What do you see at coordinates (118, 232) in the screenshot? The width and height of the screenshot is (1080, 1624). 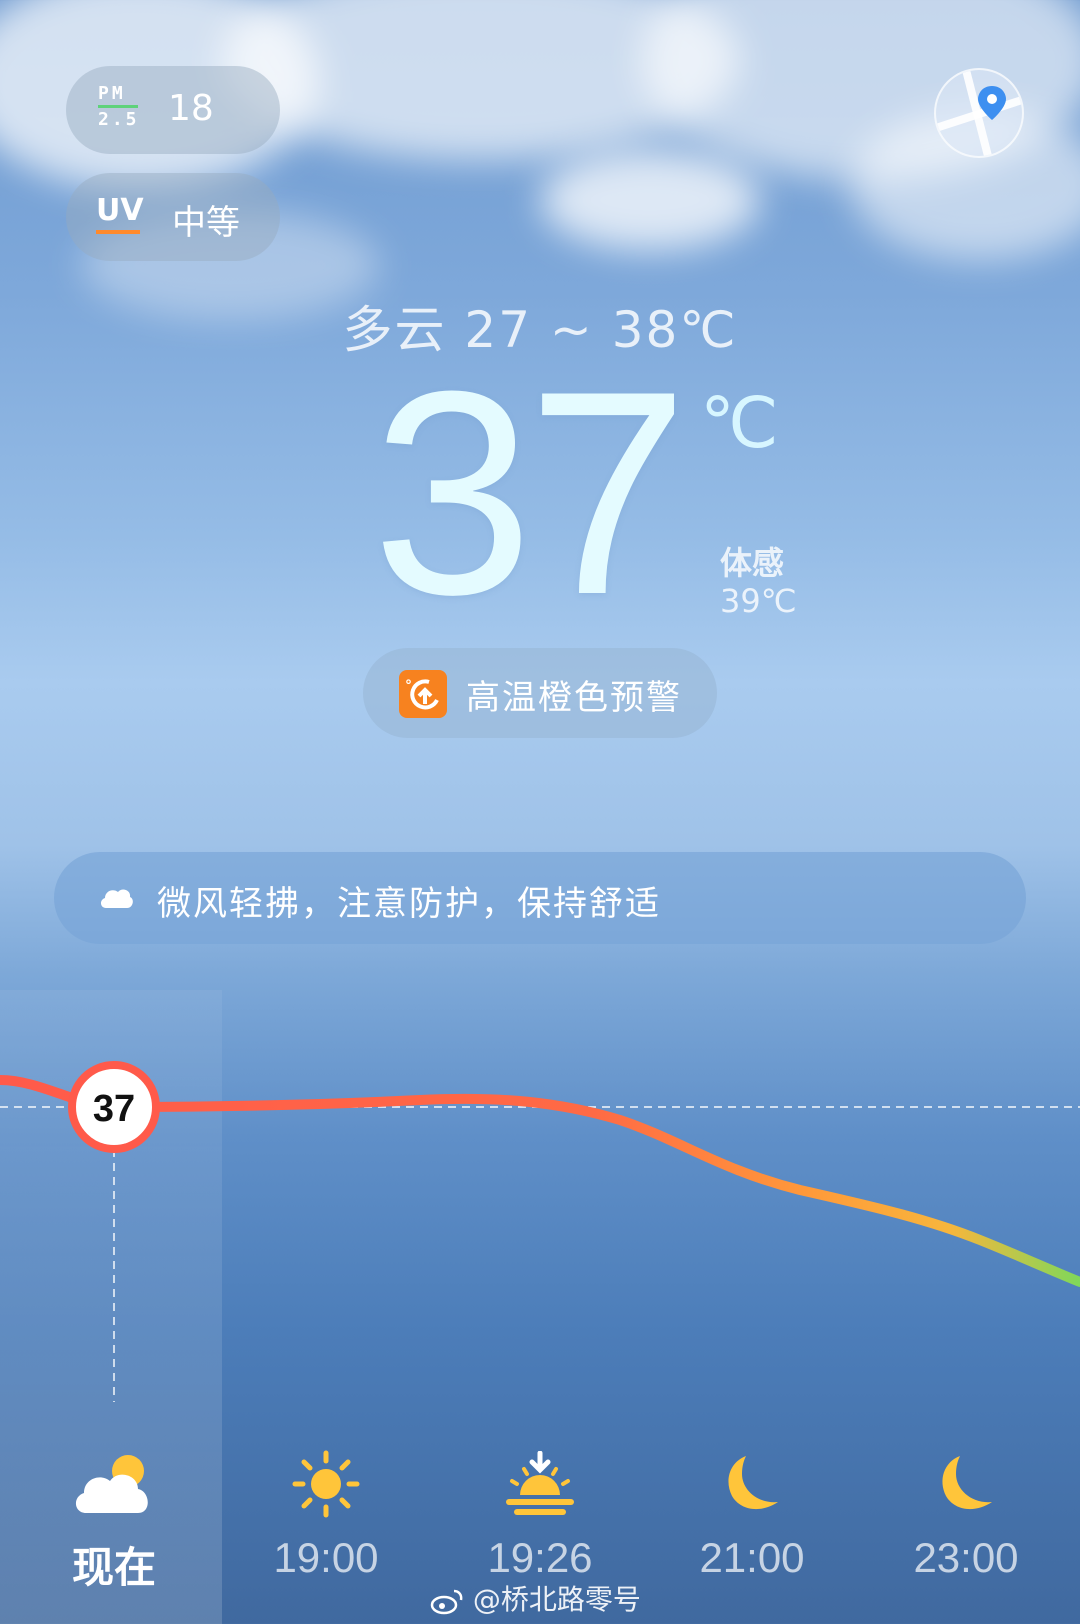 I see `uv-level-bar` at bounding box center [118, 232].